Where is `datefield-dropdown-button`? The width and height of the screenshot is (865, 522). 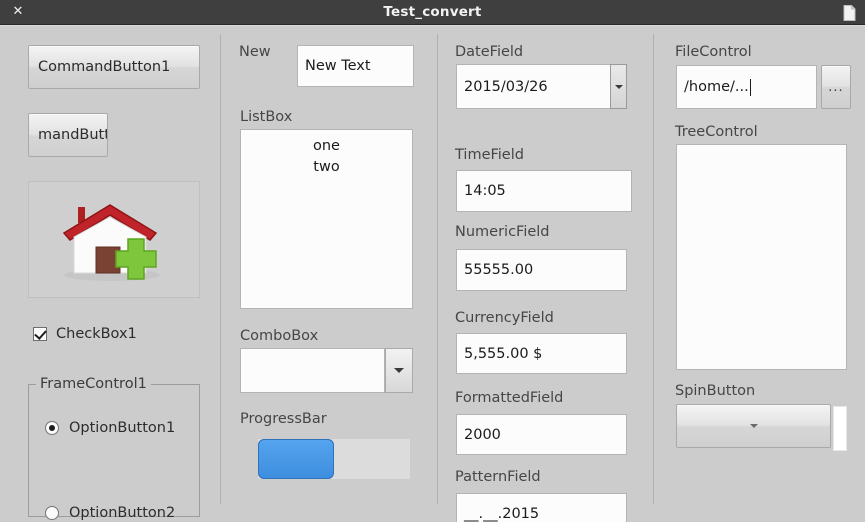 datefield-dropdown-button is located at coordinates (618, 86).